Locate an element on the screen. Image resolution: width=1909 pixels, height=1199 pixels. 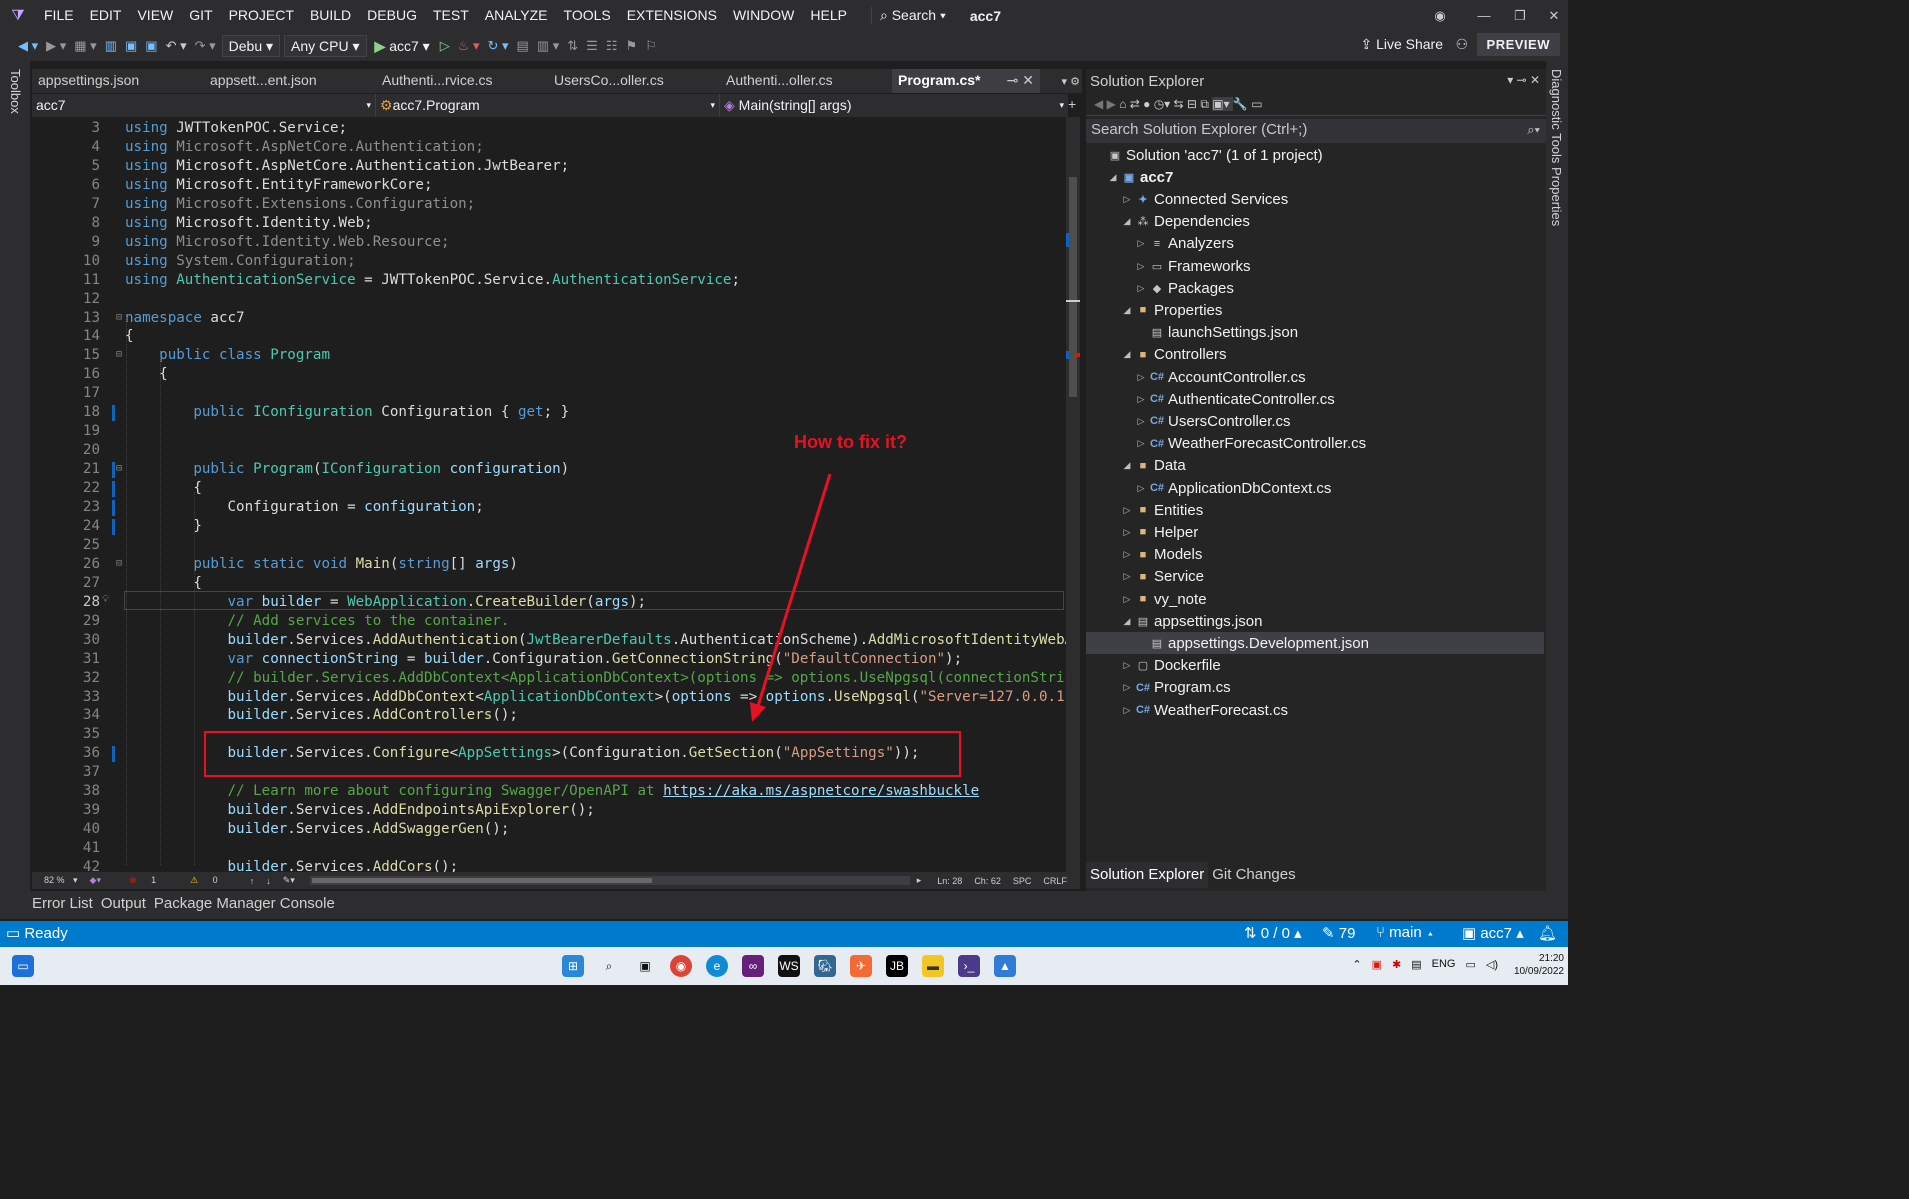
close-window-button: ✕ is located at coordinates (1554, 15).